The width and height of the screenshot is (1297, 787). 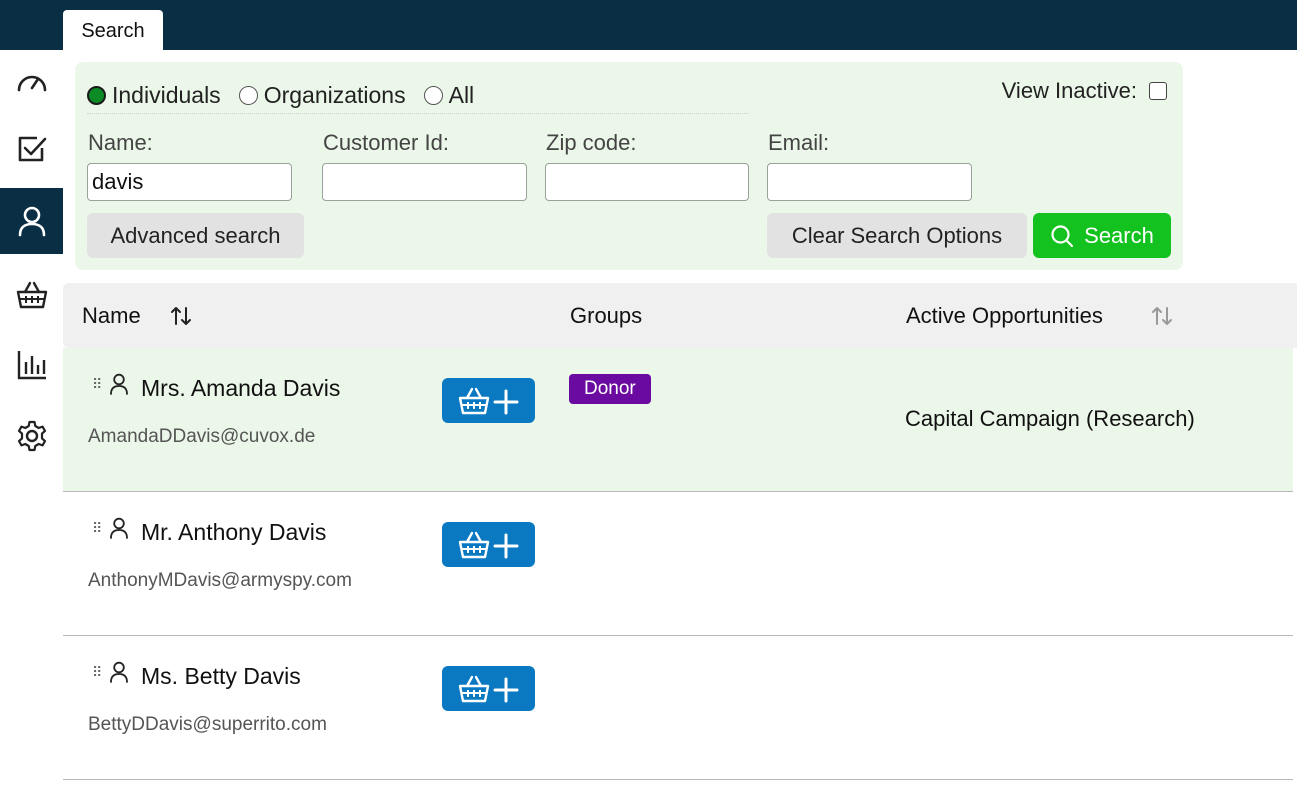 I want to click on contact-name: Ms. Betty Davis, so click(x=221, y=676).